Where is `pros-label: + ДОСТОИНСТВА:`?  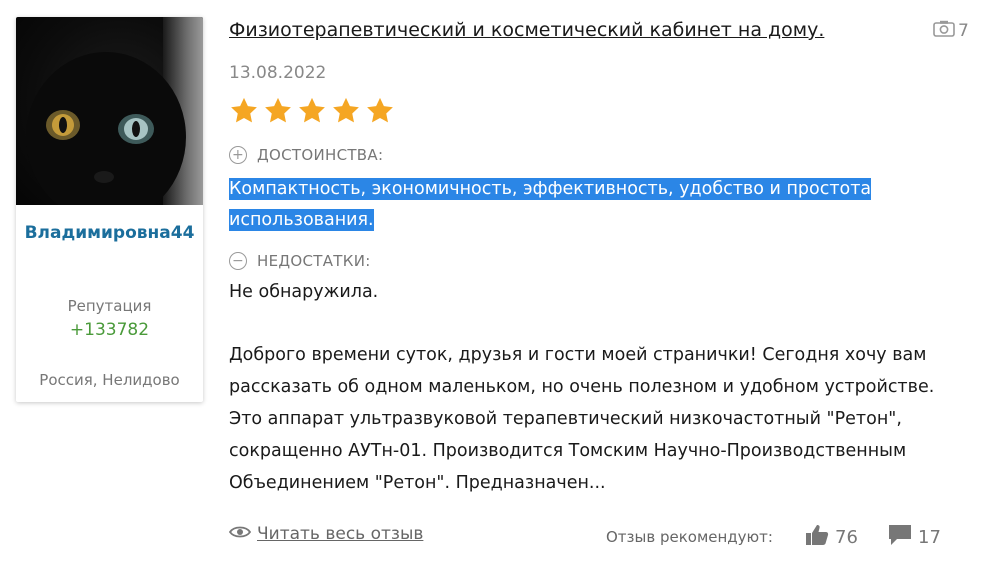 pros-label: + ДОСТОИНСТВА: is located at coordinates (306, 155).